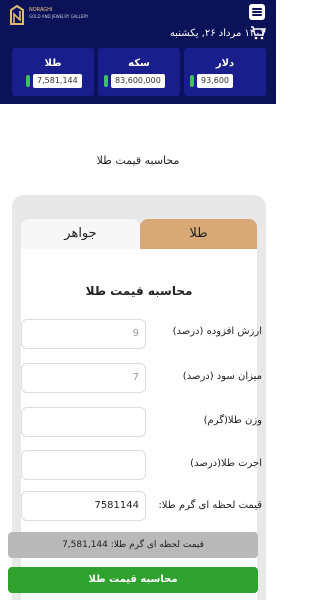  What do you see at coordinates (53, 63) in the screenshot?
I see `price-card-title: طلا` at bounding box center [53, 63].